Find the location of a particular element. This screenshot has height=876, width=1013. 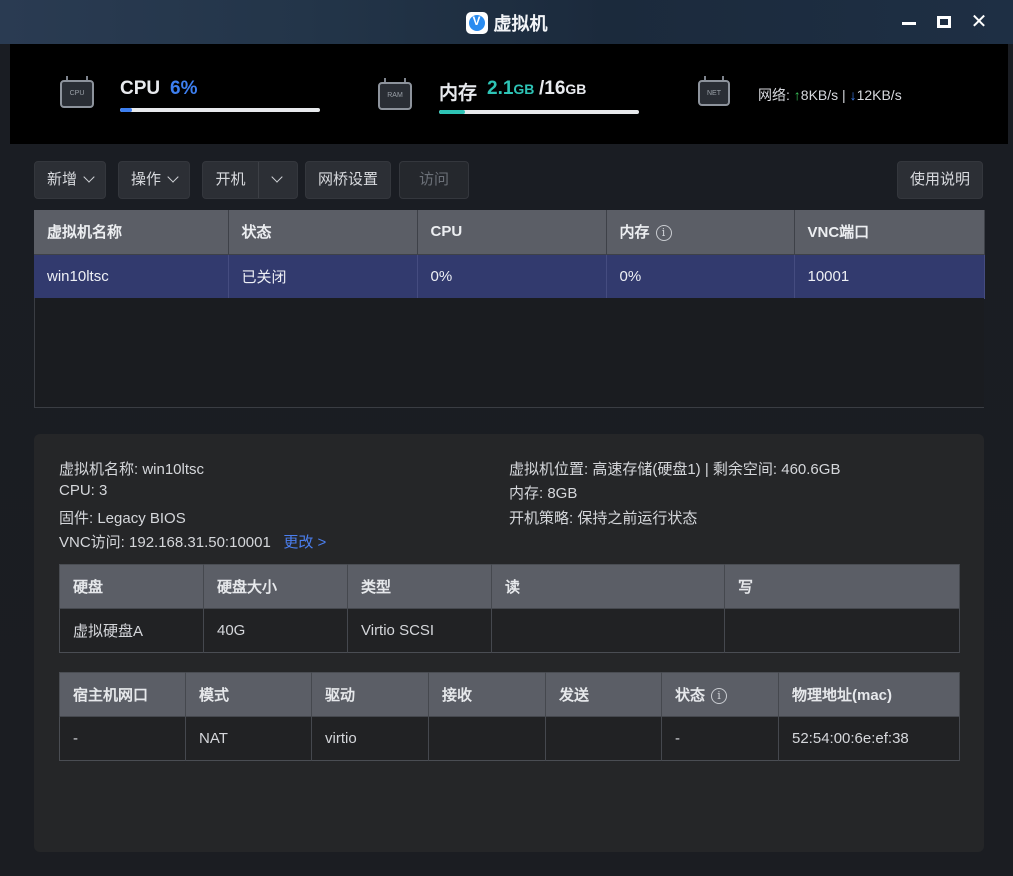

vnc-change-link: 更改 > is located at coordinates (304, 542).